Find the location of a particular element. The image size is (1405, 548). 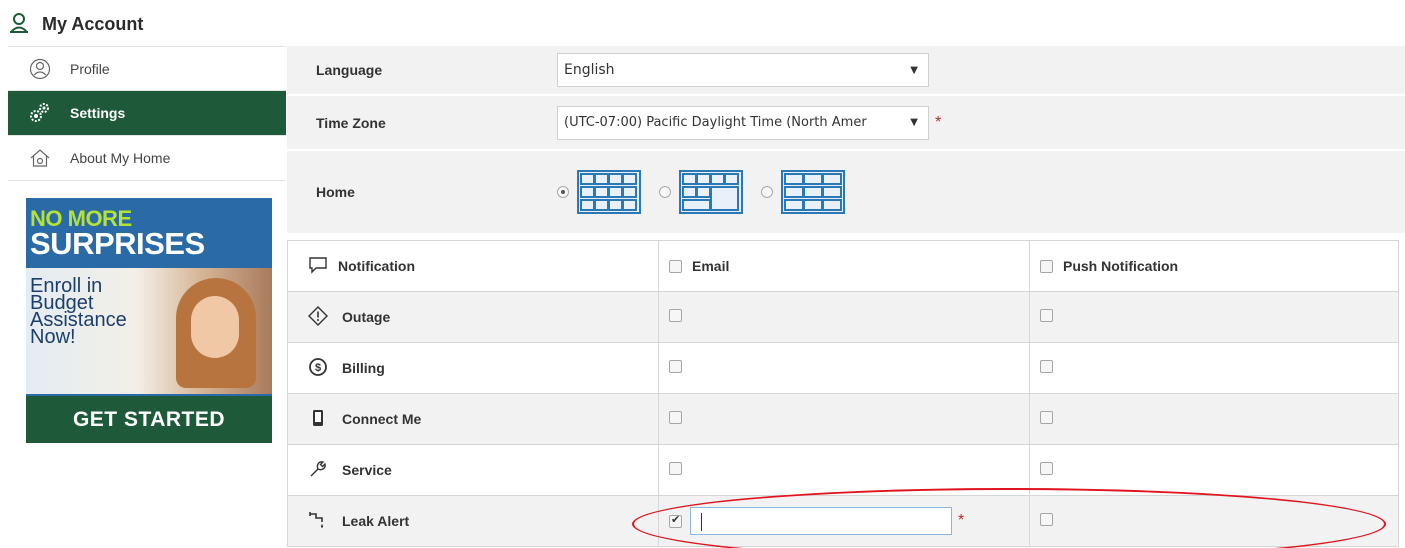

language-label: Language is located at coordinates (349, 70).